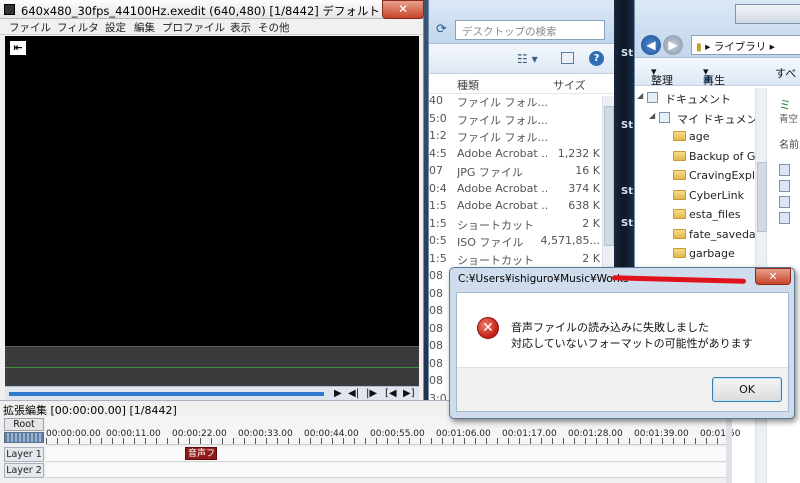 Image resolution: width=800 pixels, height=483 pixels. Describe the element at coordinates (715, 214) in the screenshot. I see `tree-item-label: esta_files` at that location.